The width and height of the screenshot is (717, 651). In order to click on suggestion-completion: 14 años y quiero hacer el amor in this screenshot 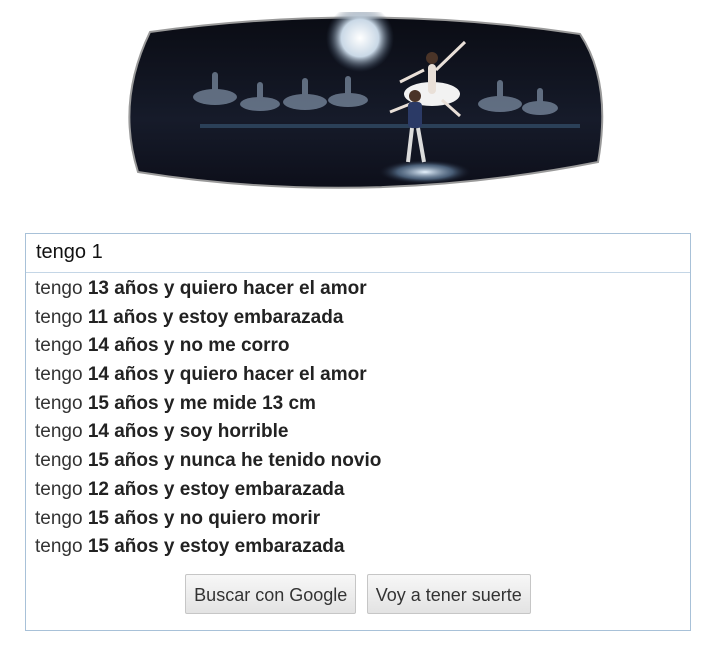, I will do `click(227, 375)`.